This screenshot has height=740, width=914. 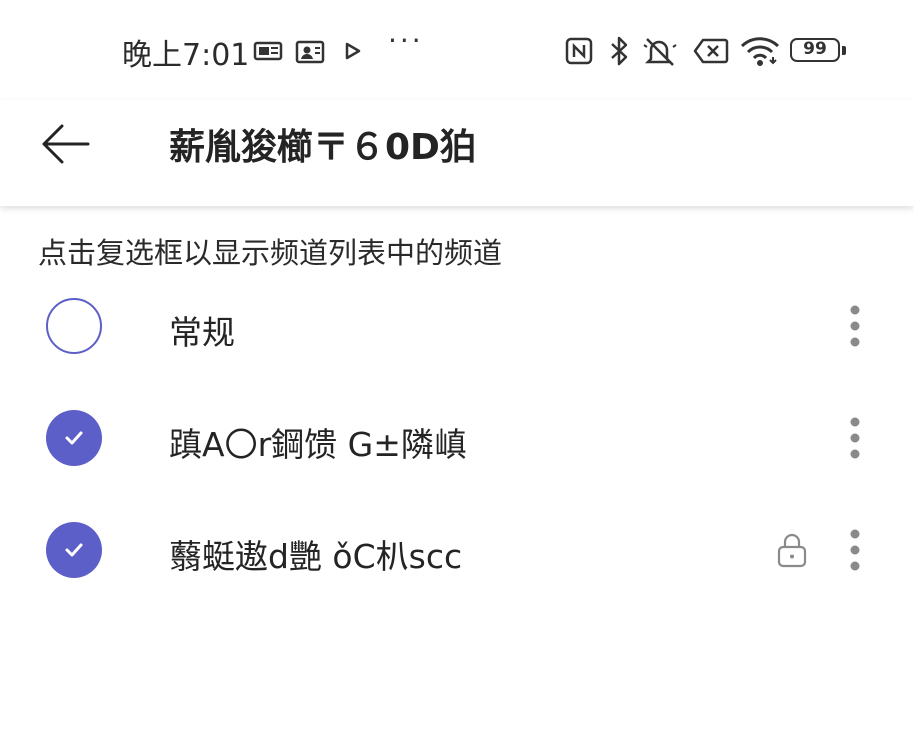 What do you see at coordinates (202, 332) in the screenshot?
I see `channel-name: 常规` at bounding box center [202, 332].